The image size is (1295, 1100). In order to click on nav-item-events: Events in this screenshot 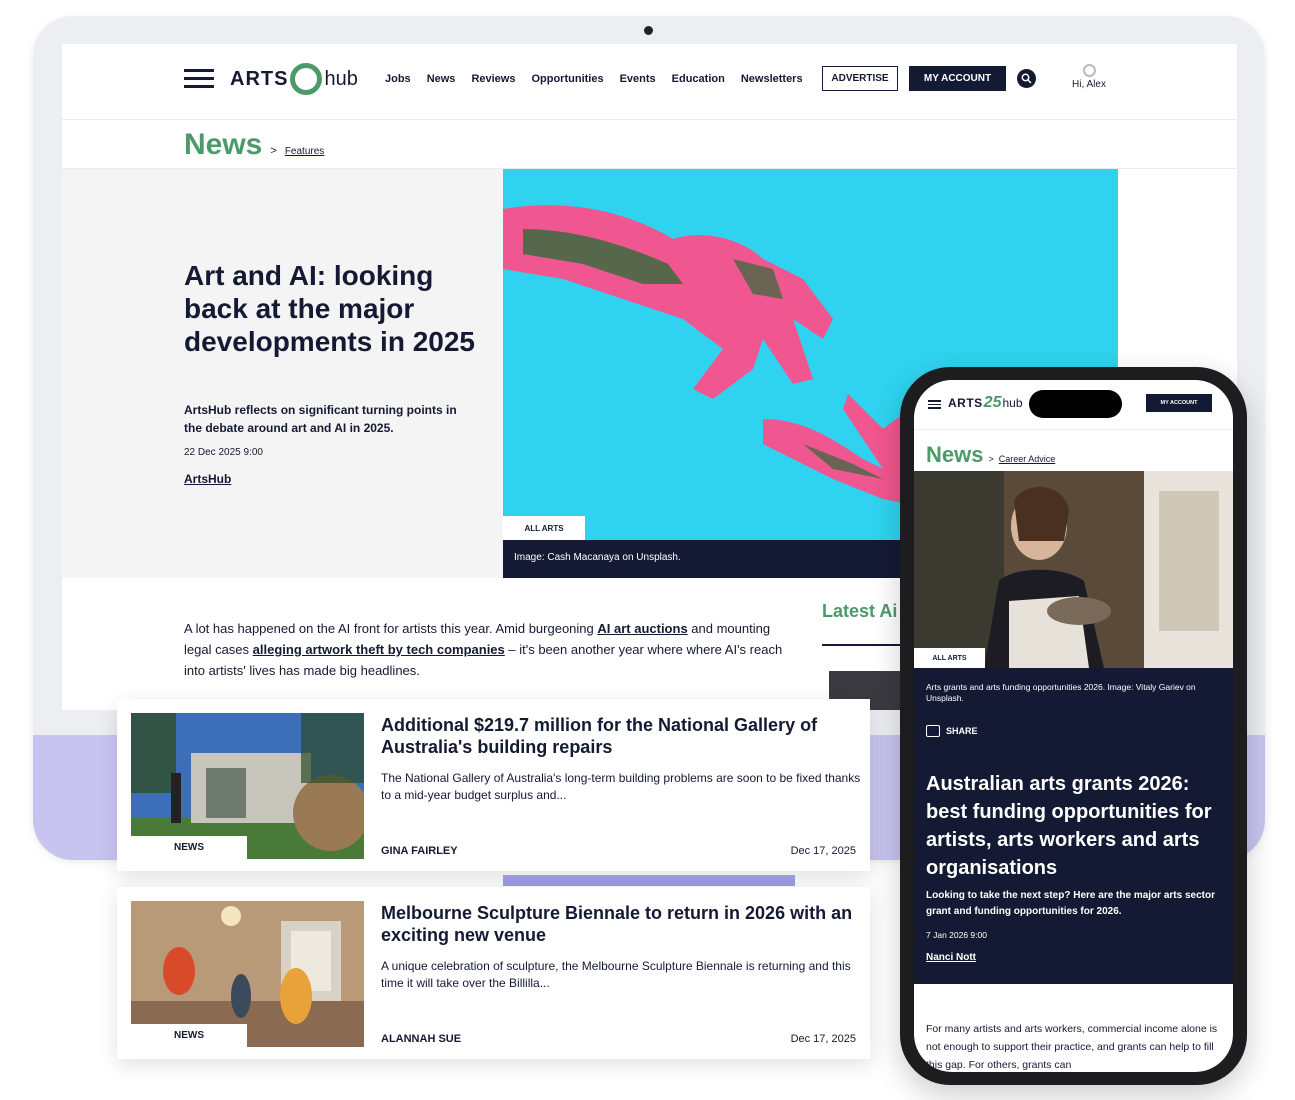, I will do `click(638, 79)`.